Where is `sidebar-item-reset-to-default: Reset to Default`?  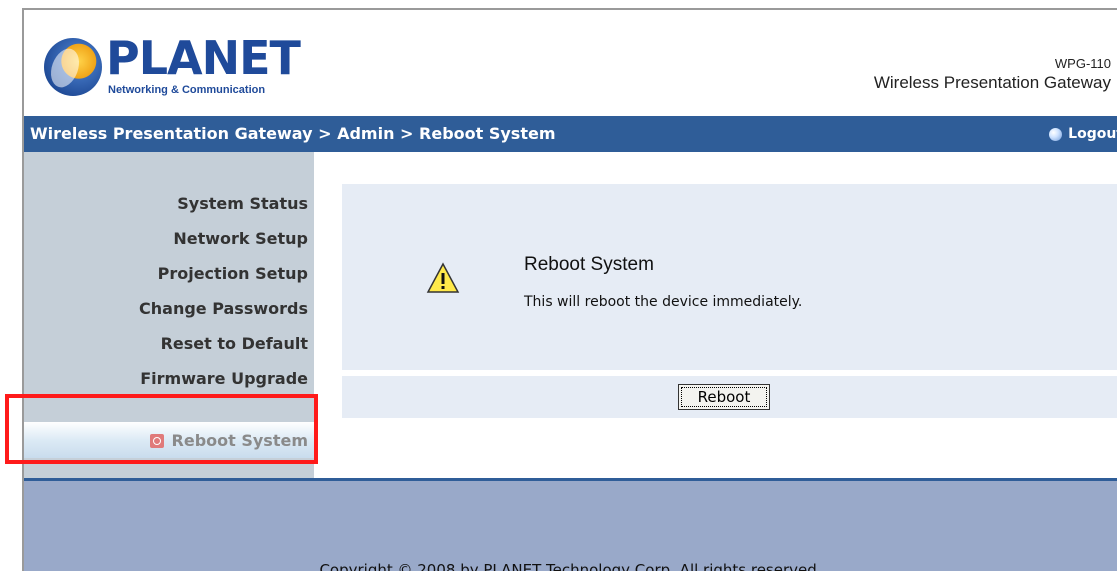 sidebar-item-reset-to-default: Reset to Default is located at coordinates (234, 343).